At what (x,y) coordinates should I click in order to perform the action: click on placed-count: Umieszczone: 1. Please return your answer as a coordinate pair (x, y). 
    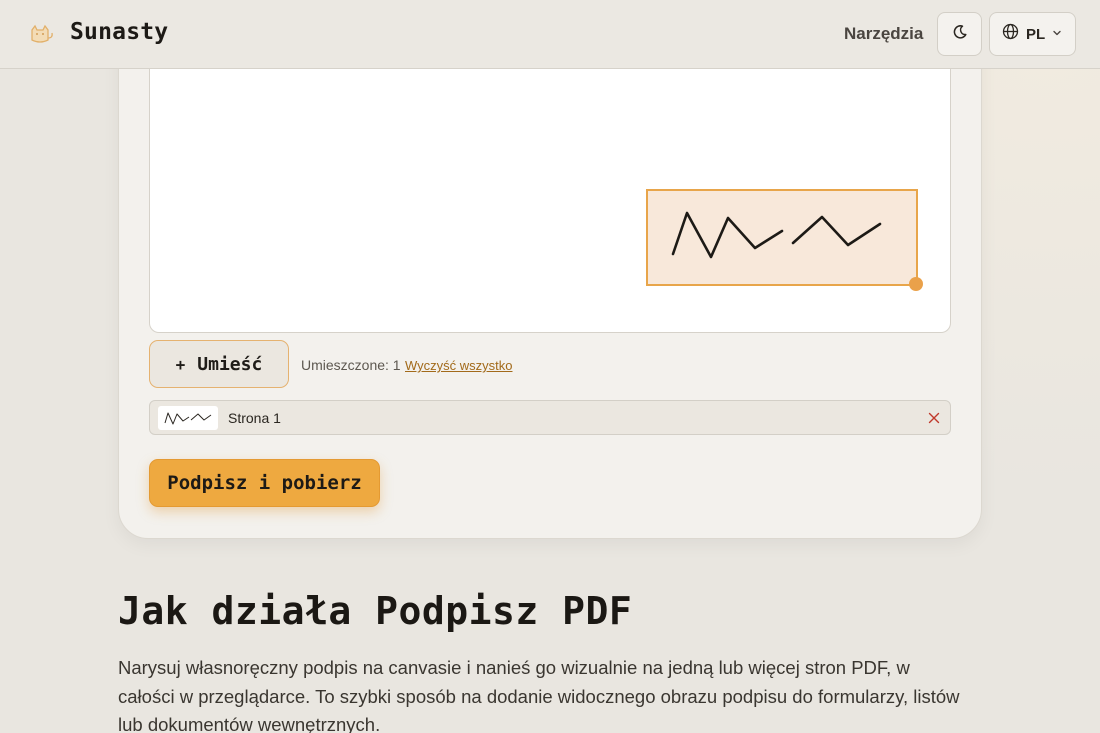
    Looking at the image, I should click on (351, 365).